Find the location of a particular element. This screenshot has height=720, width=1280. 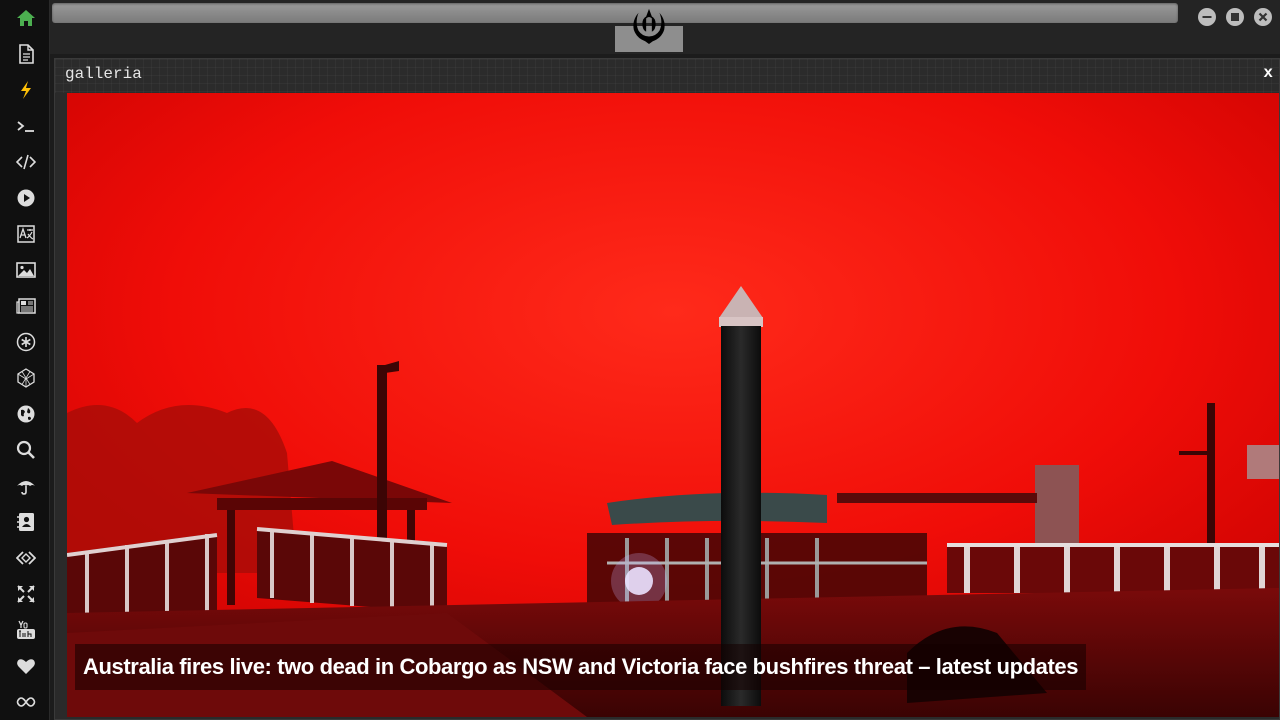

close-window-button is located at coordinates (1263, 17).